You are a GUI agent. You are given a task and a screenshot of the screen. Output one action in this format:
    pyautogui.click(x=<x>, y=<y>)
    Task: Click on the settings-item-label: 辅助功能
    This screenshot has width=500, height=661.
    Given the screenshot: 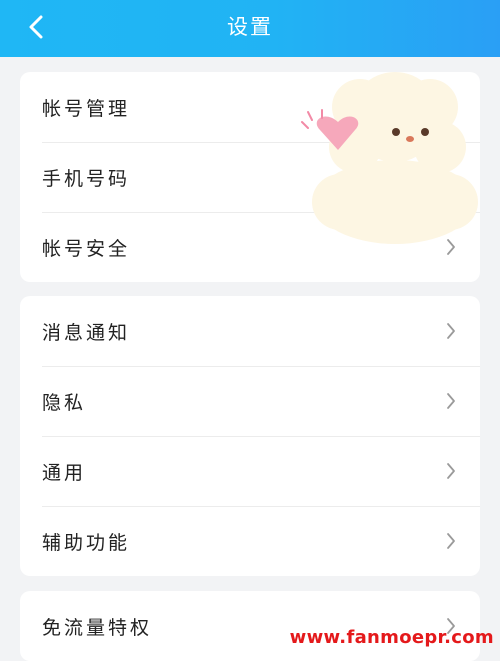 What is the action you would take?
    pyautogui.click(x=86, y=542)
    